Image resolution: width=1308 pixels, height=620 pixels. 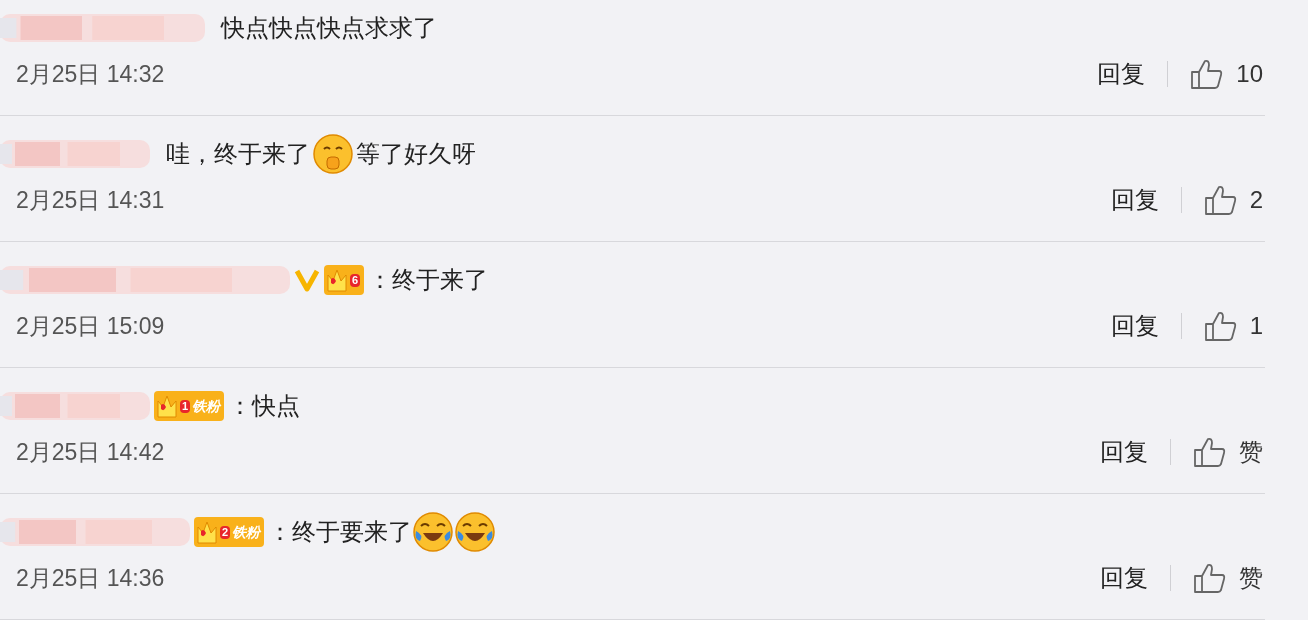 What do you see at coordinates (340, 532) in the screenshot?
I see `comment-text: ：终于要来了` at bounding box center [340, 532].